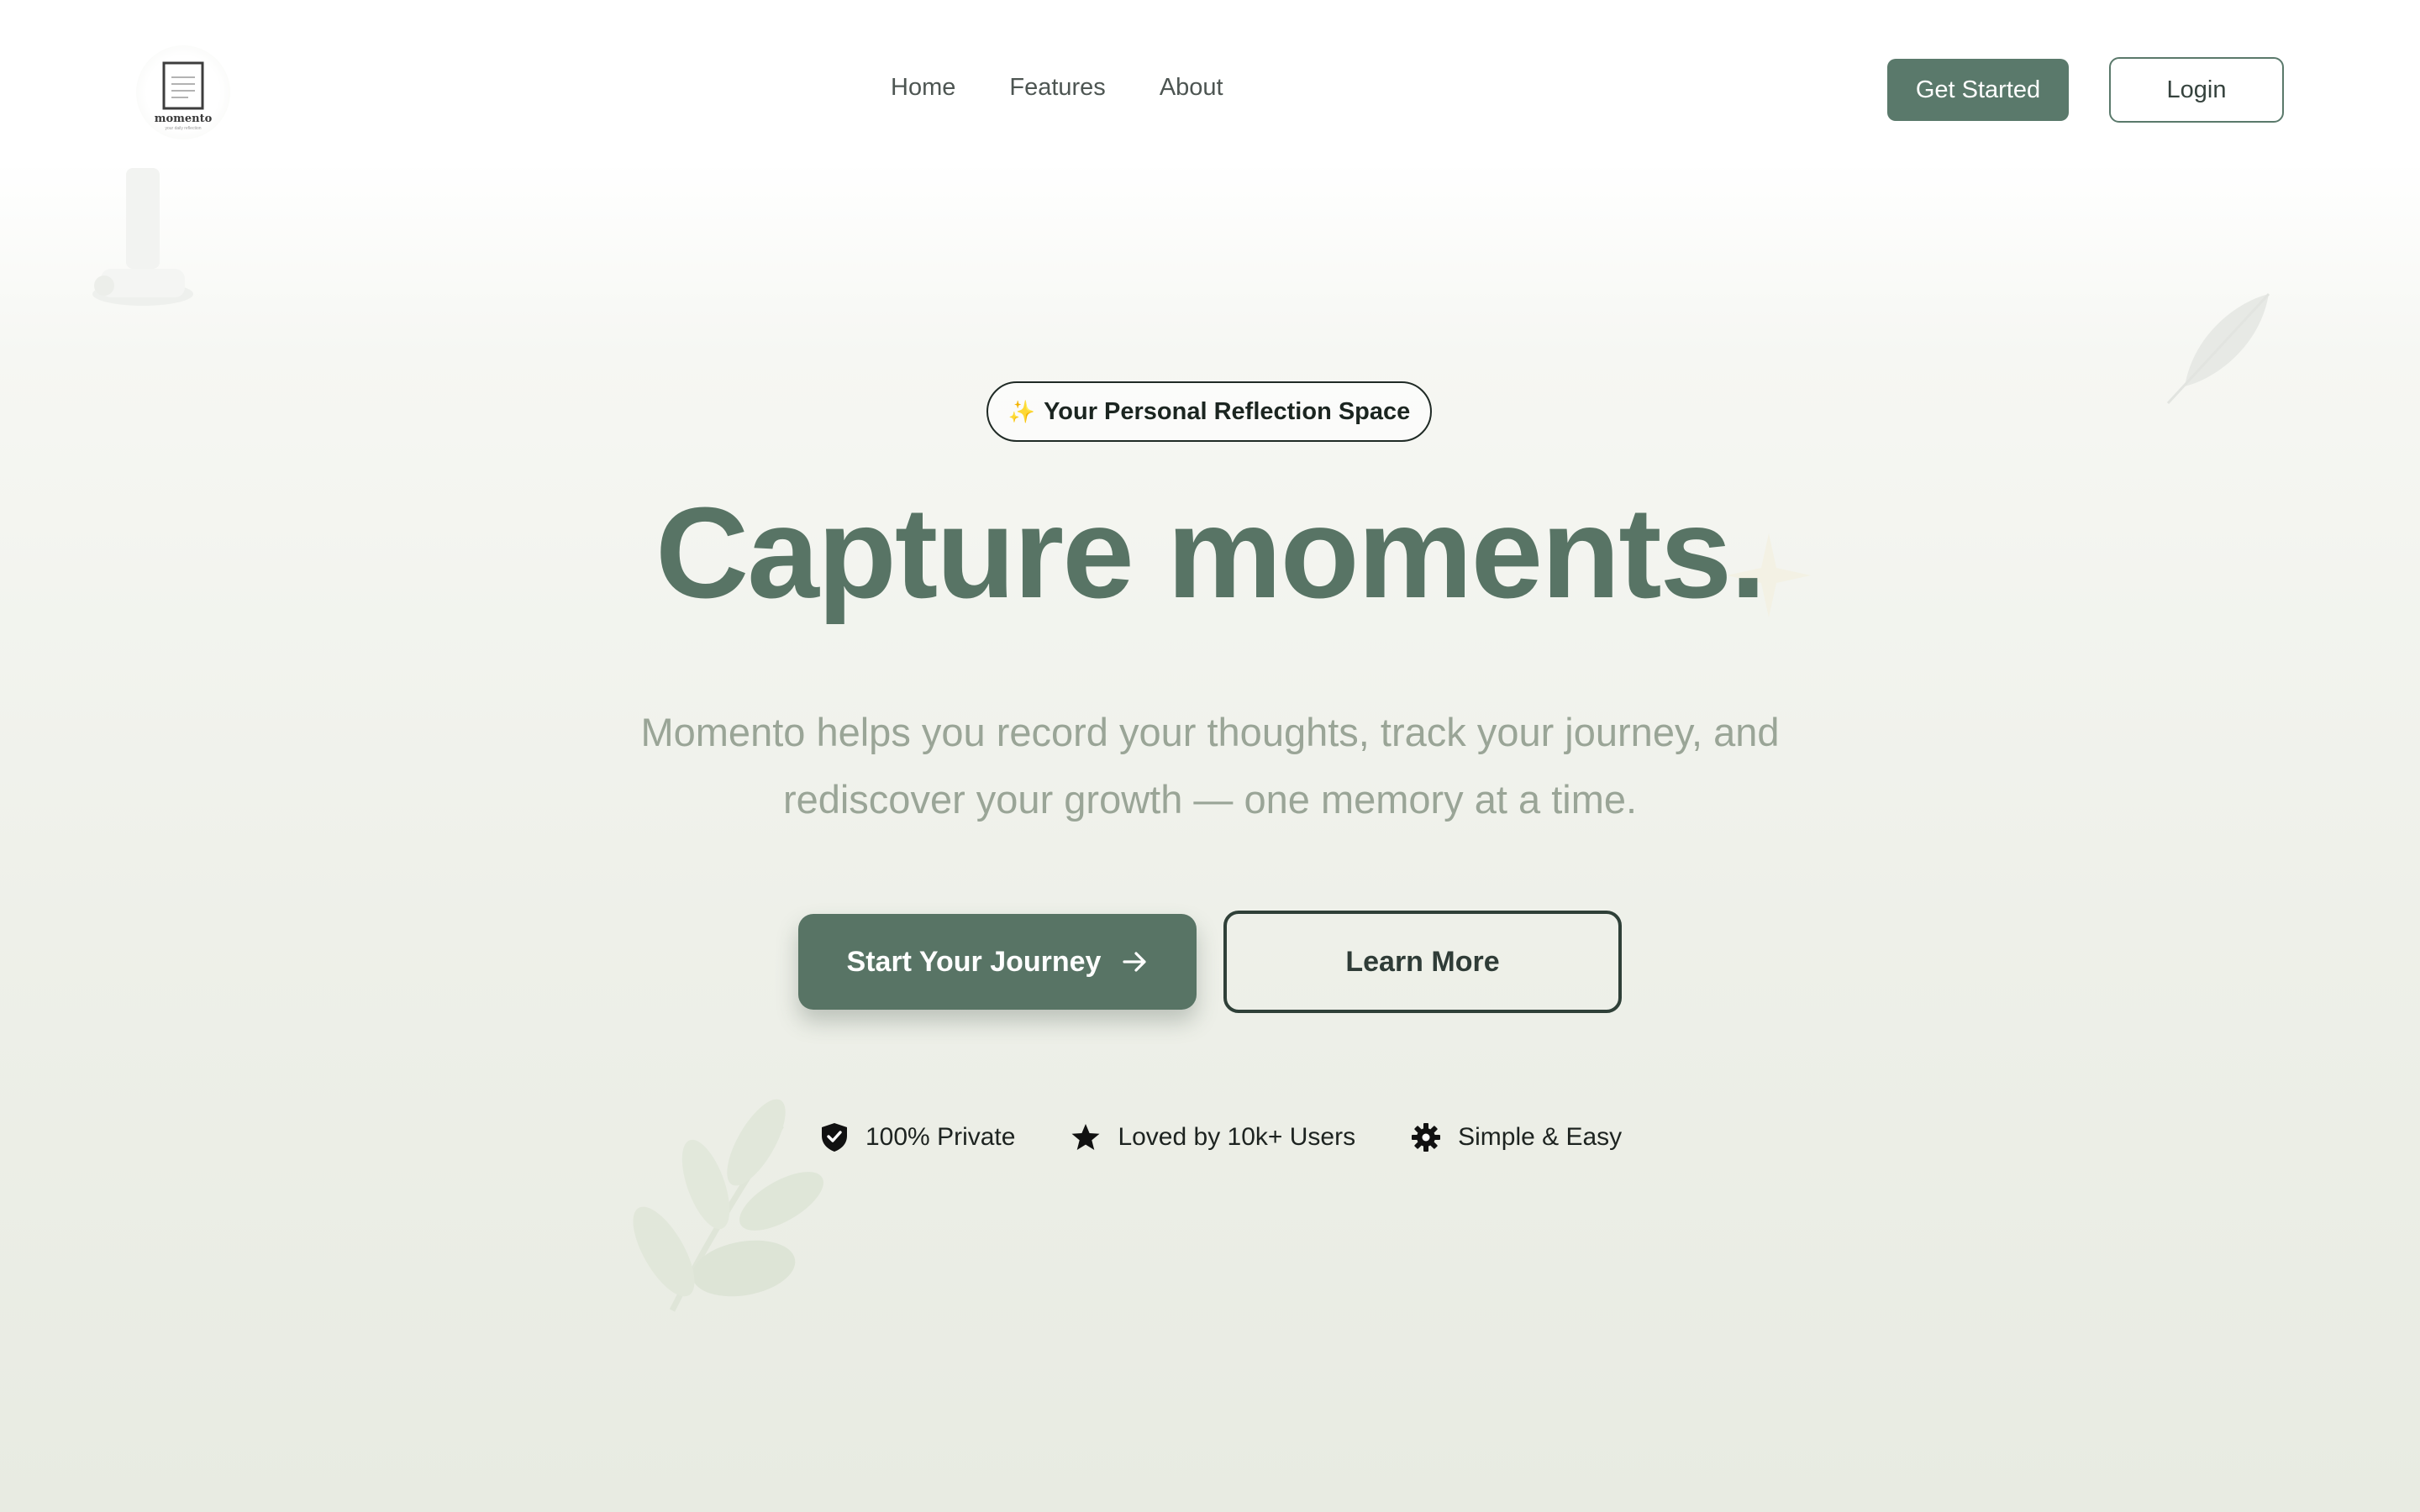 The height and width of the screenshot is (1512, 2420). I want to click on momento-logo: momento your daily reflection, so click(183, 92).